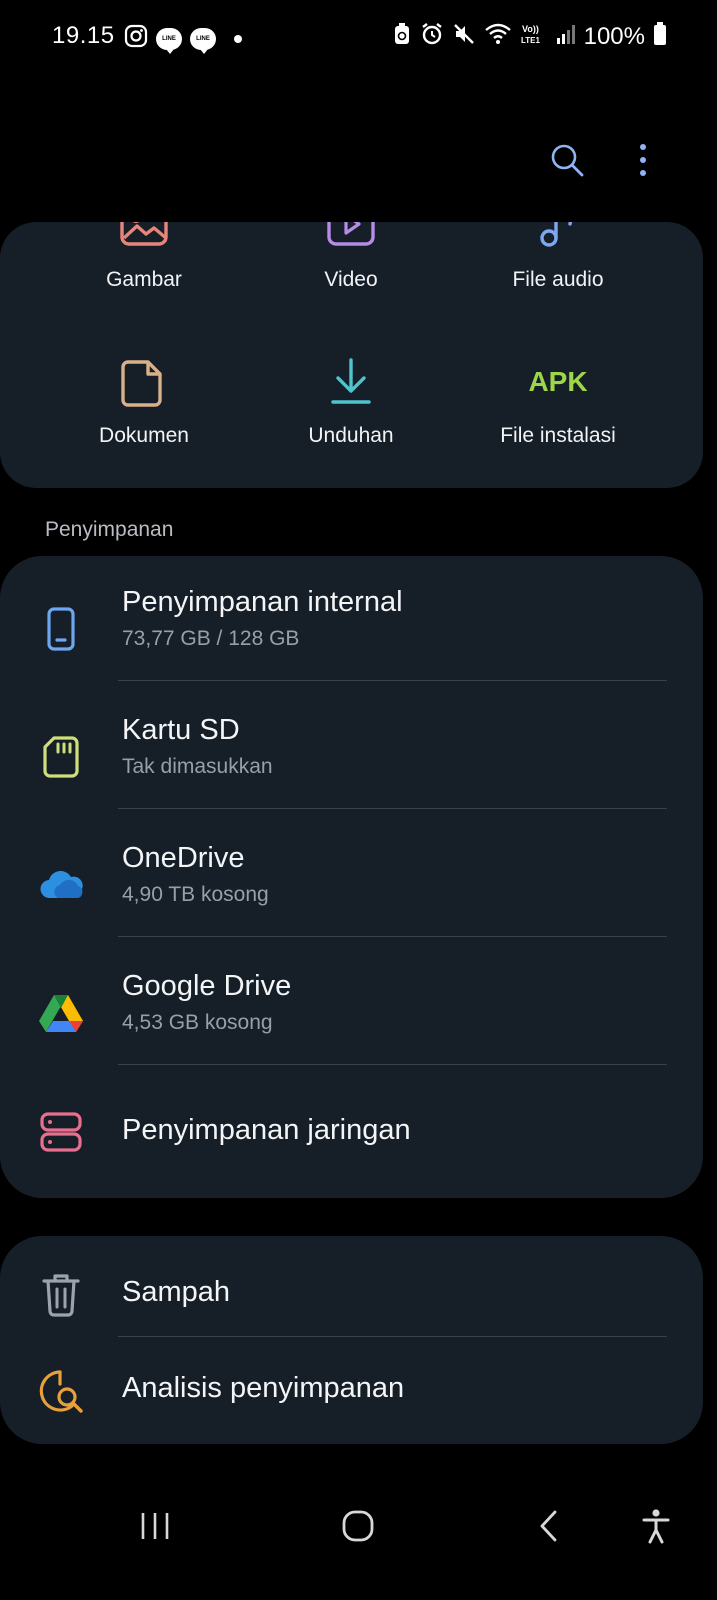 This screenshot has height=1600, width=717. I want to click on storage-item-subtitle: Tak dimasukkan, so click(197, 766).